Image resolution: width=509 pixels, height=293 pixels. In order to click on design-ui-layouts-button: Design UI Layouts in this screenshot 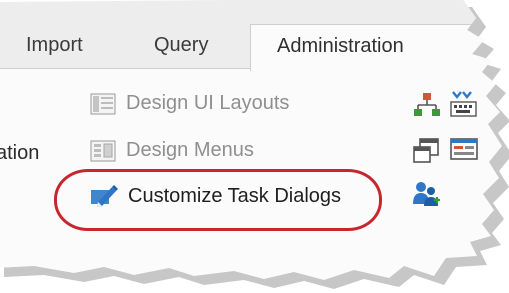, I will do `click(189, 103)`.